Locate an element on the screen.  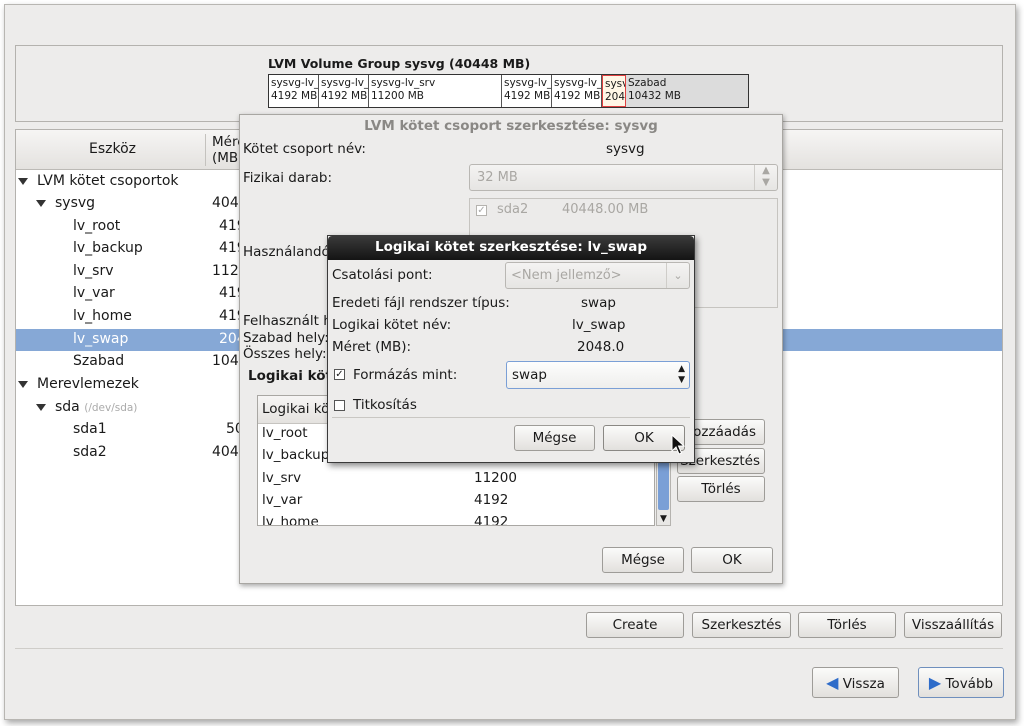
lv-row: lv_var is located at coordinates (282, 500).